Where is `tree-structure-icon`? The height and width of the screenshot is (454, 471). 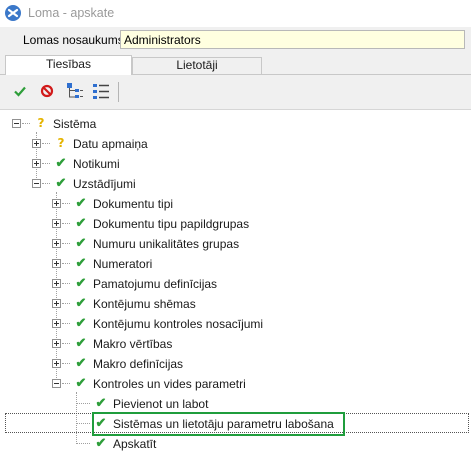
tree-structure-icon is located at coordinates (75, 92).